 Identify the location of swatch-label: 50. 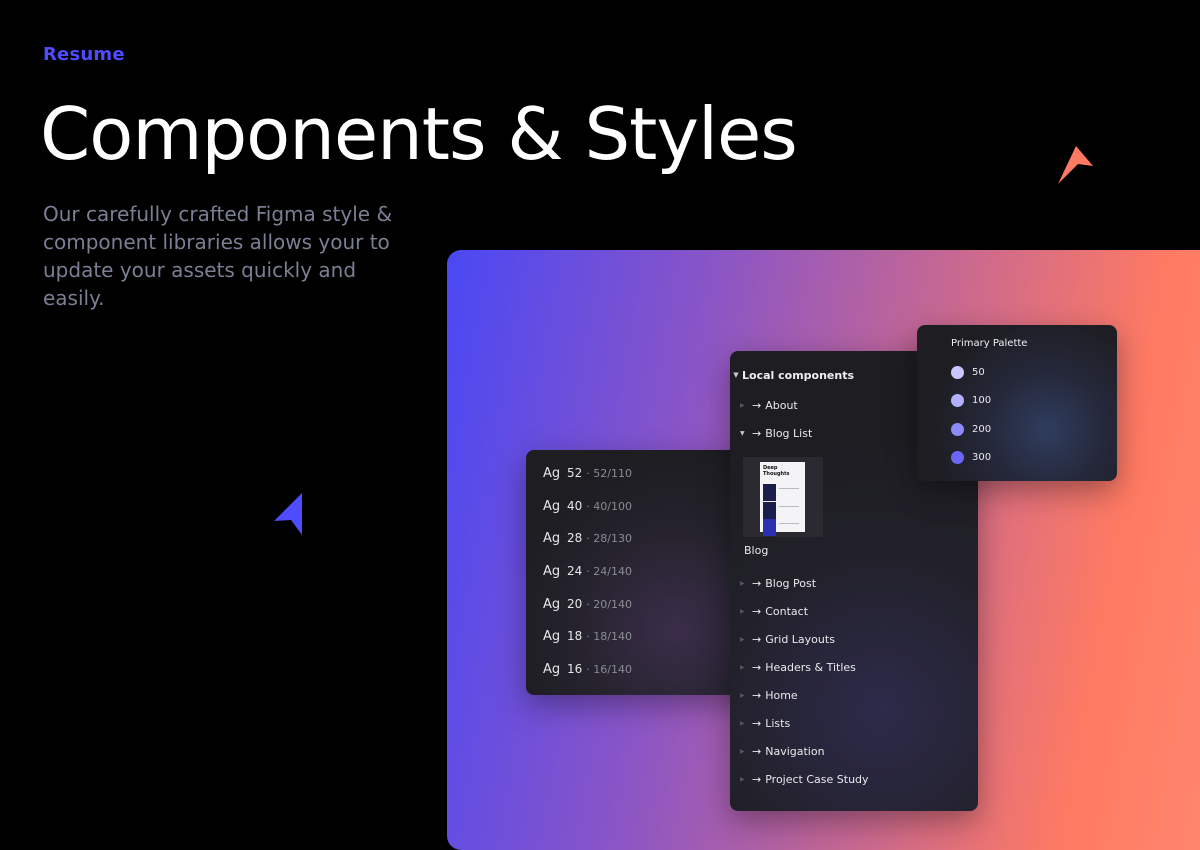
(978, 372).